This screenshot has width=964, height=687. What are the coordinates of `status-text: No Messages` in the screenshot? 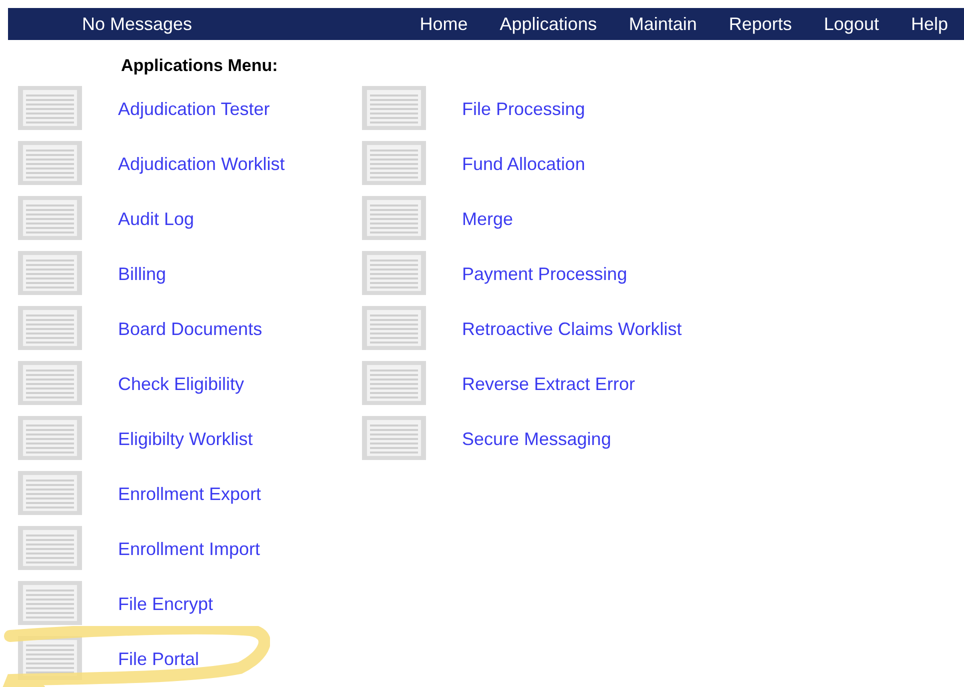 It's located at (137, 24).